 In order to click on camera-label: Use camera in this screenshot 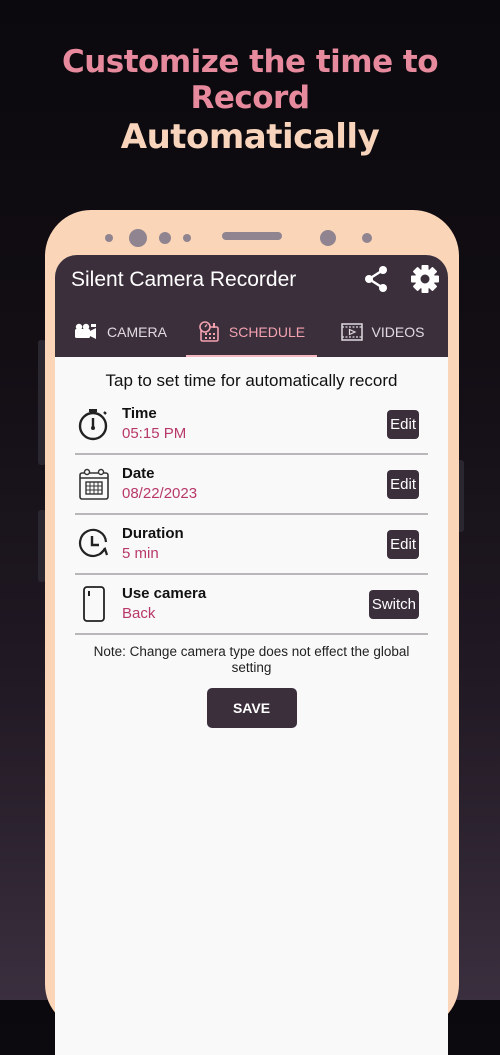, I will do `click(164, 593)`.